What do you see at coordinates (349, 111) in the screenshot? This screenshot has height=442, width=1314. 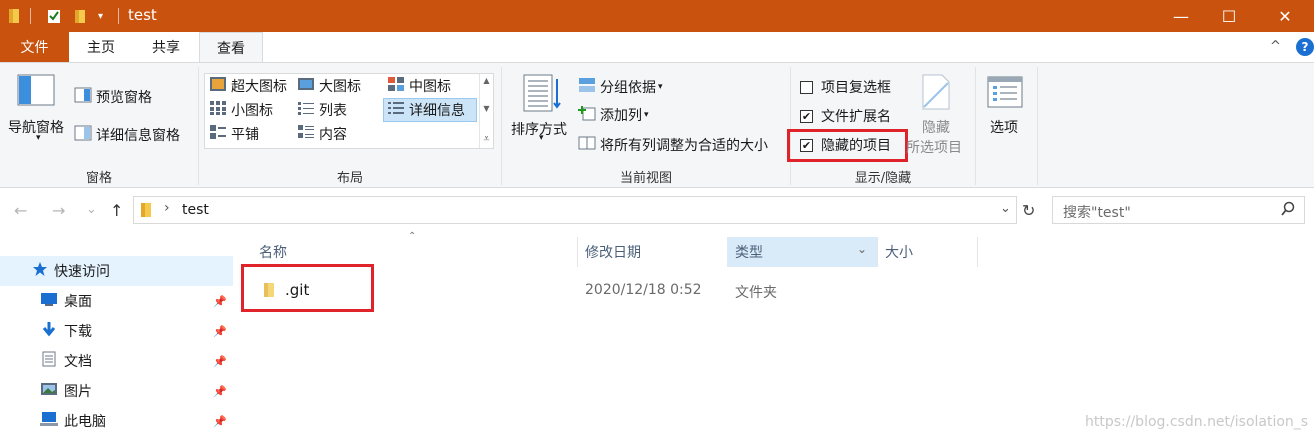 I see `layout-gallery: 超大图标 大图标 中图标 小图标 列表 详细信息 平铺 内容 ▲ ▼ ⩡` at bounding box center [349, 111].